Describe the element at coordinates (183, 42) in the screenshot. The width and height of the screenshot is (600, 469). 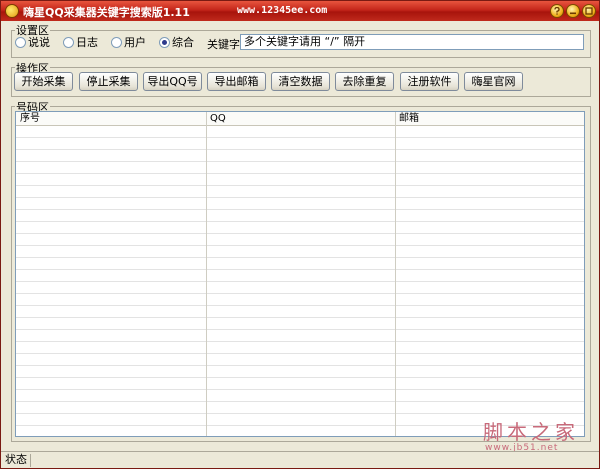
I see `radio-label: 综合` at that location.